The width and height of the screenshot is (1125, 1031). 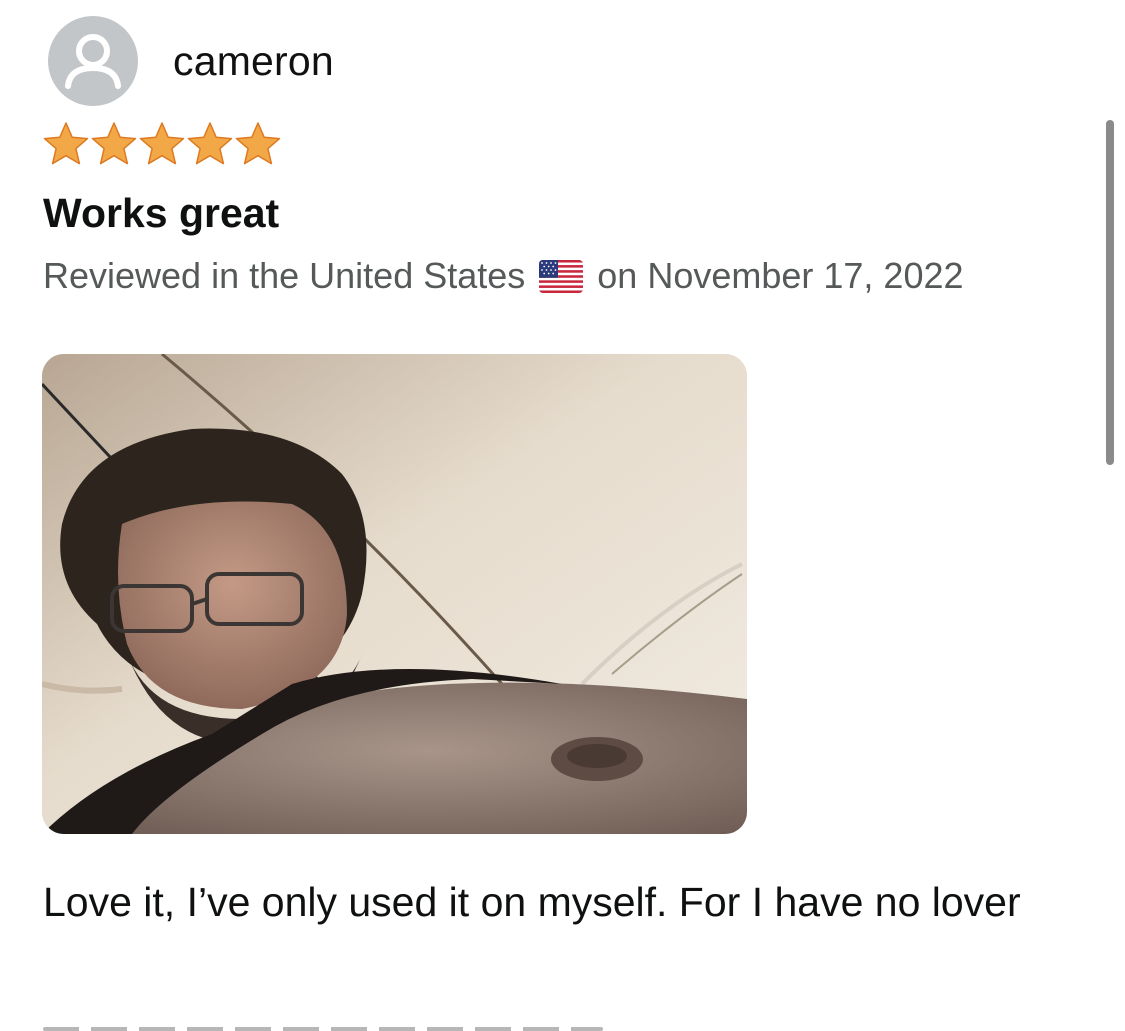 I want to click on star-rating, so click(x=162, y=144).